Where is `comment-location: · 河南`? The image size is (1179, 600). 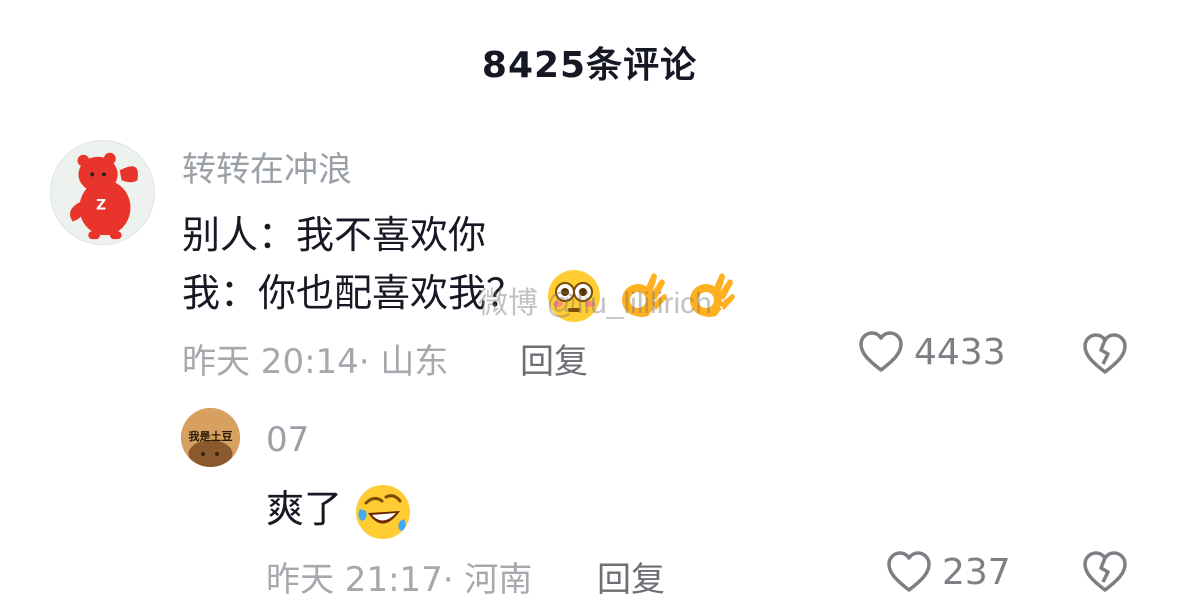 comment-location: · 河南 is located at coordinates (487, 580).